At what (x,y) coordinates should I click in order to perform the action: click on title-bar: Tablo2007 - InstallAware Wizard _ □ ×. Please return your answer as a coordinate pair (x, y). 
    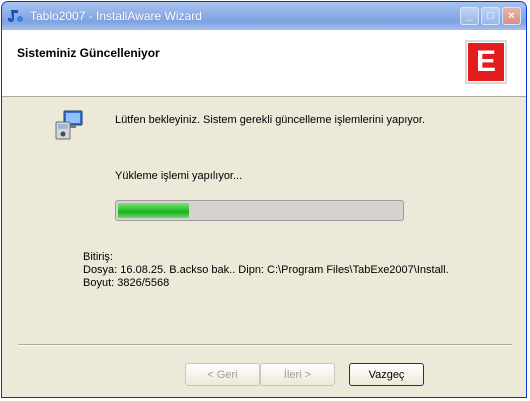
    Looking at the image, I should click on (264, 16).